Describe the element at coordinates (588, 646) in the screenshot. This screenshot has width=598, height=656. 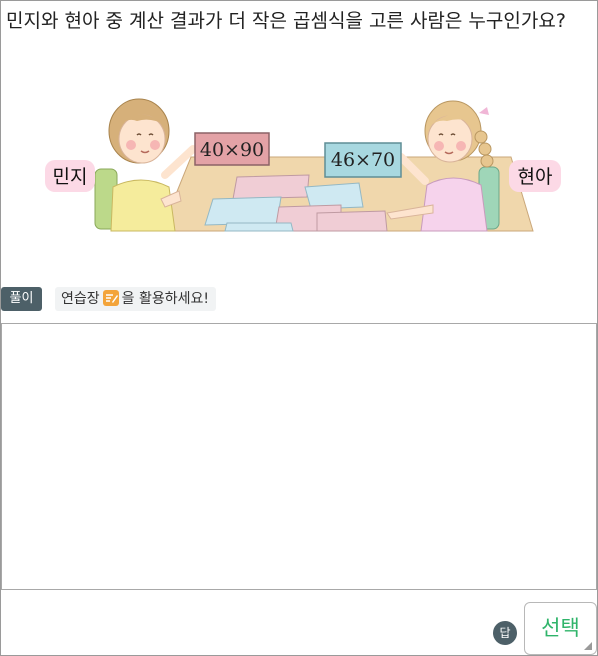
I see `resize-corner-icon` at that location.